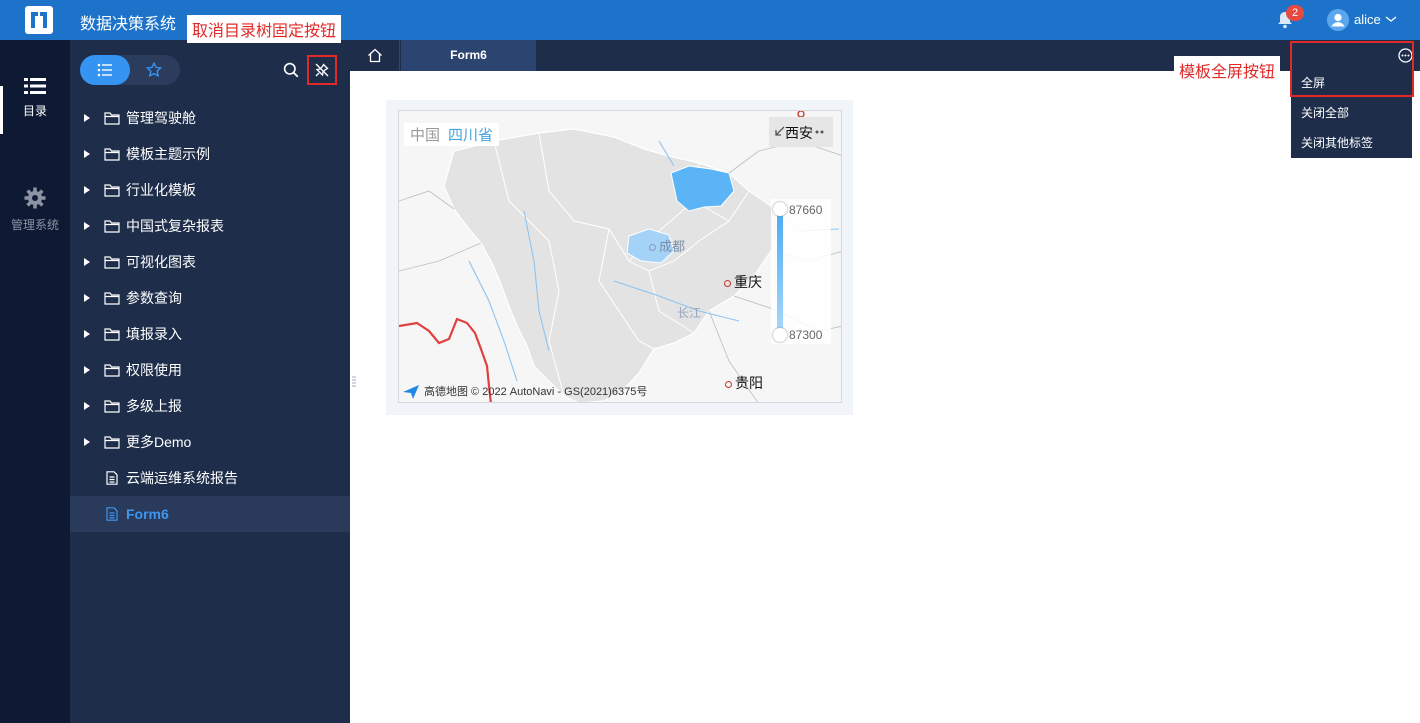 The height and width of the screenshot is (723, 1420). Describe the element at coordinates (154, 334) in the screenshot. I see `tree-item-label: 填报录入` at that location.